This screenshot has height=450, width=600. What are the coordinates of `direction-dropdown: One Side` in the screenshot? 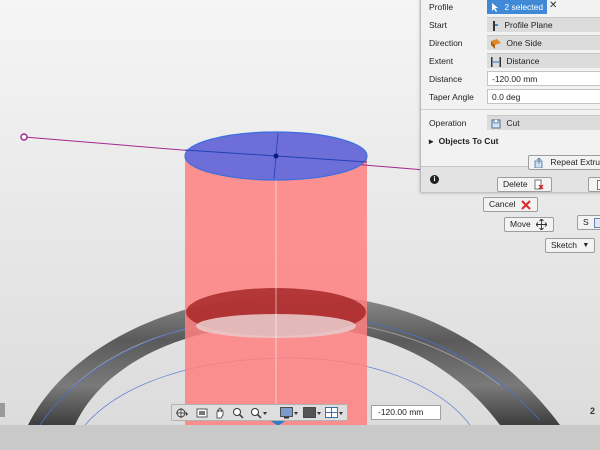 It's located at (543, 42).